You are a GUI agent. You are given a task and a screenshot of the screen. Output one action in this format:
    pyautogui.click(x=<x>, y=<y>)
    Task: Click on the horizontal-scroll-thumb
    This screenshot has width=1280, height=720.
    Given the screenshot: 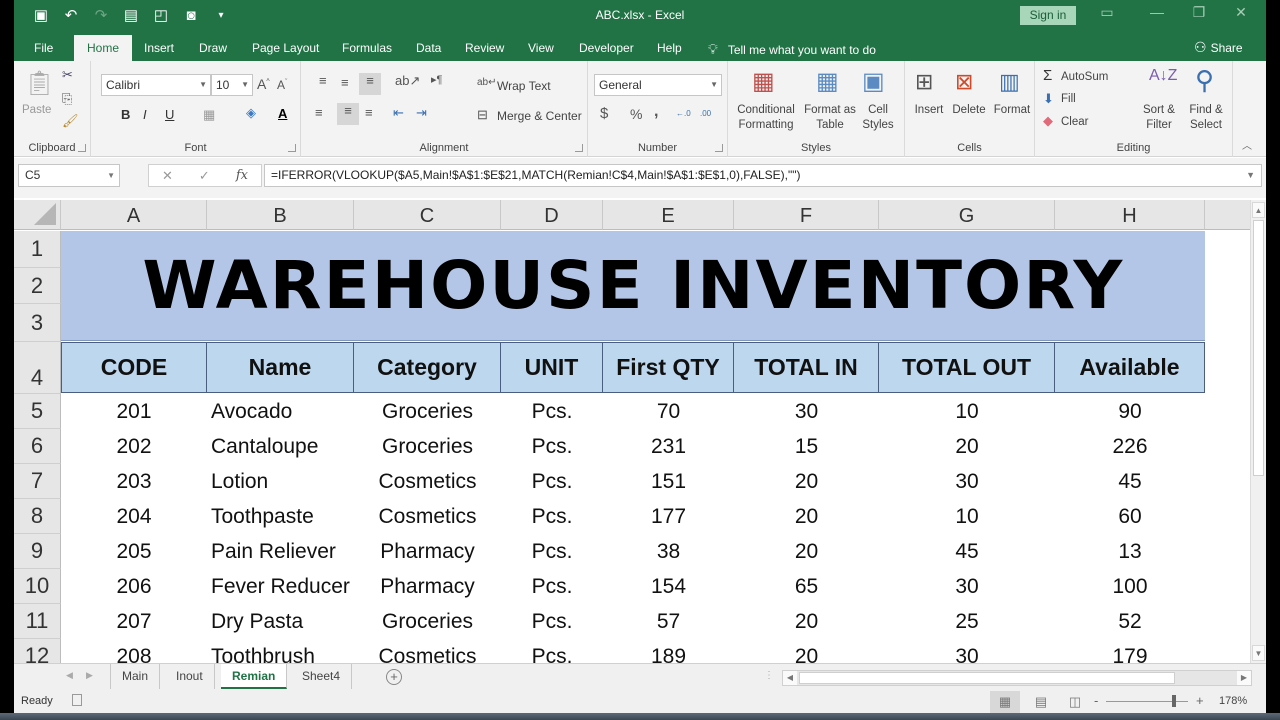 What is the action you would take?
    pyautogui.click(x=987, y=678)
    